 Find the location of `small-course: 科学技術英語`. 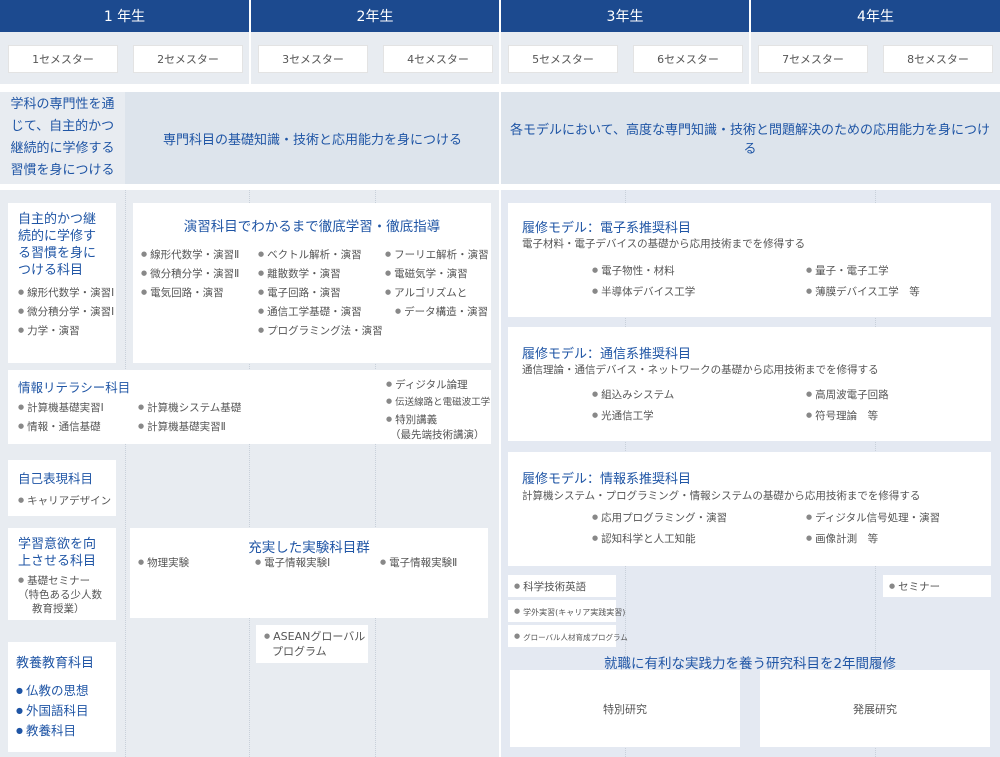

small-course: 科学技術英語 is located at coordinates (562, 586).